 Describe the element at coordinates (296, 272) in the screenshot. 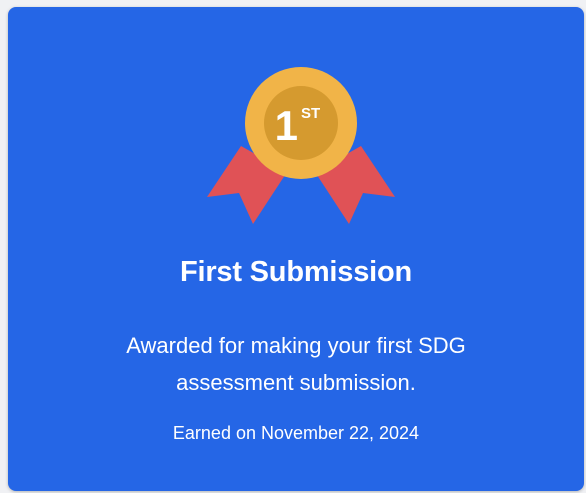

I see `badge-title: First Submission` at that location.